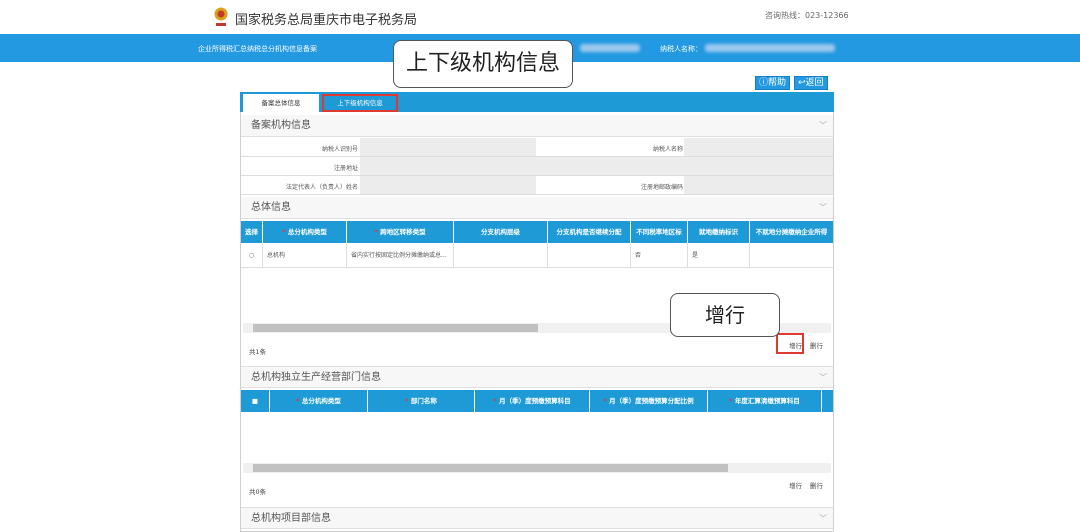  Describe the element at coordinates (326, 20) in the screenshot. I see `site-title: 国家税务总局重庆市电子税务局` at that location.